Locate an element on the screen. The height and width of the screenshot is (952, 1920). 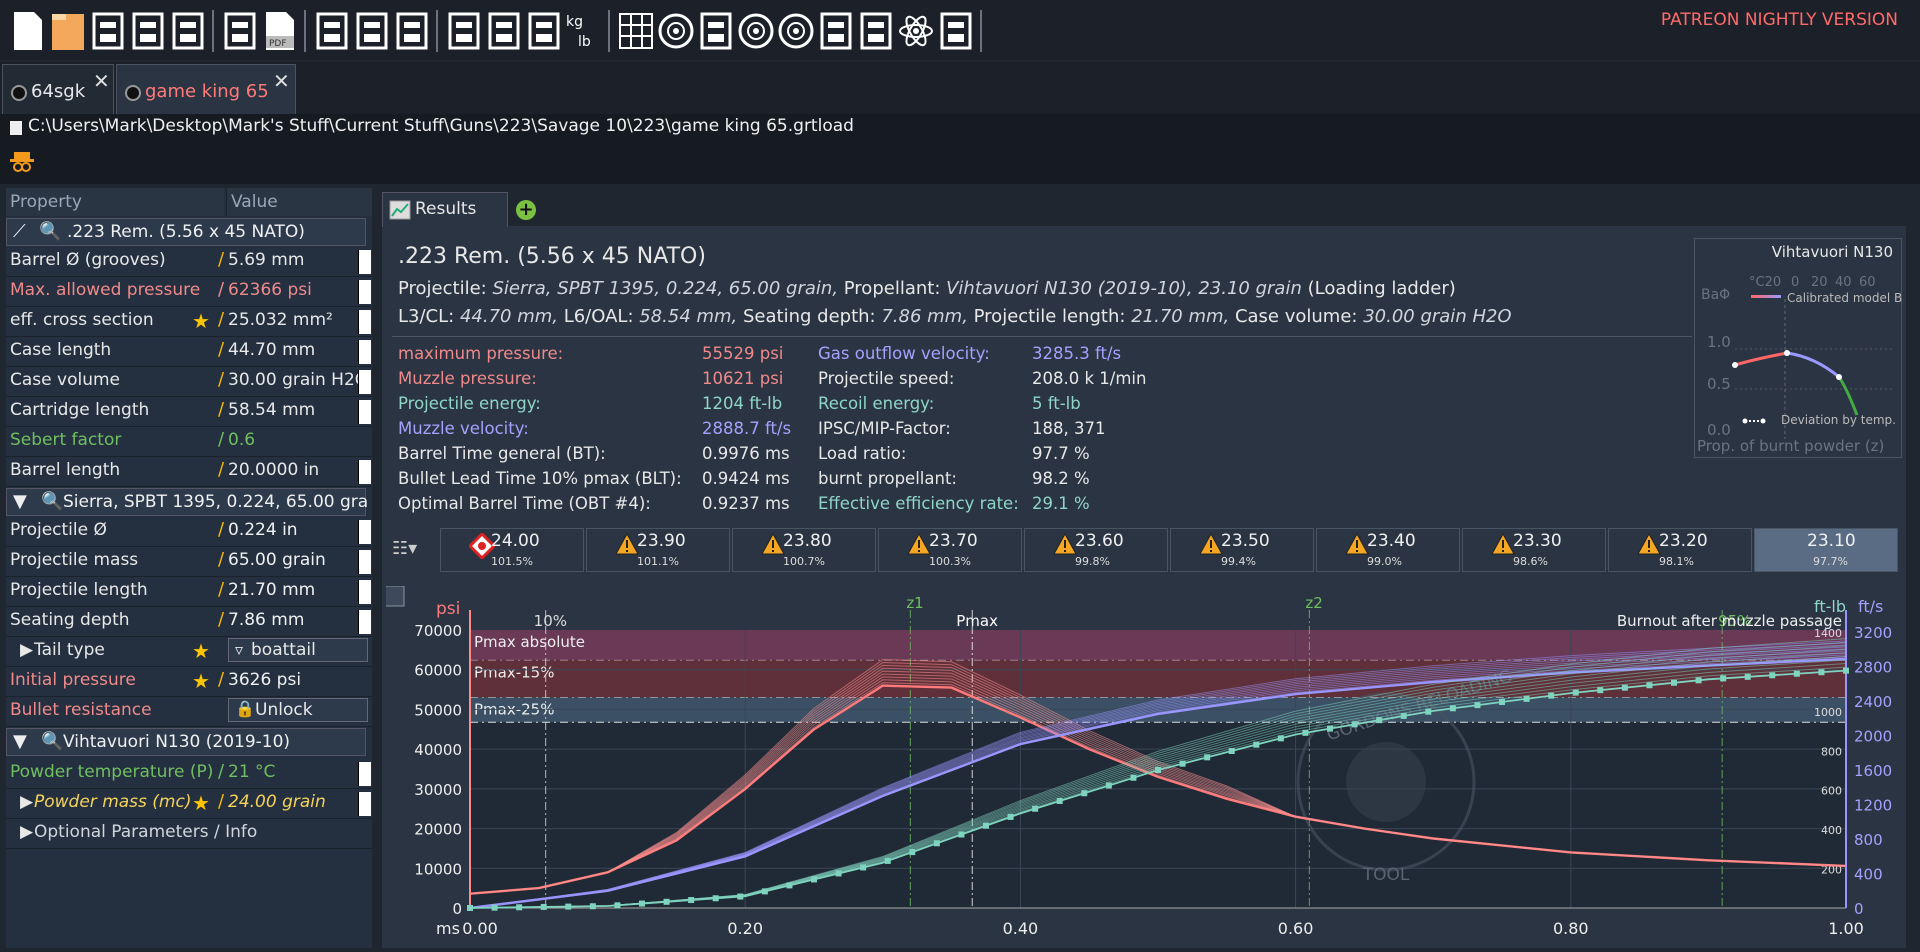
tab-64sgk: 64sgk ✕ is located at coordinates (58, 89).